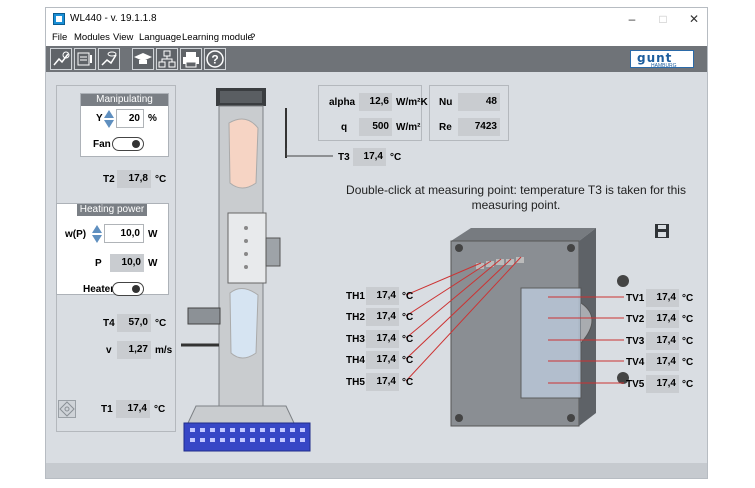  I want to click on p-unit: W, so click(153, 263).